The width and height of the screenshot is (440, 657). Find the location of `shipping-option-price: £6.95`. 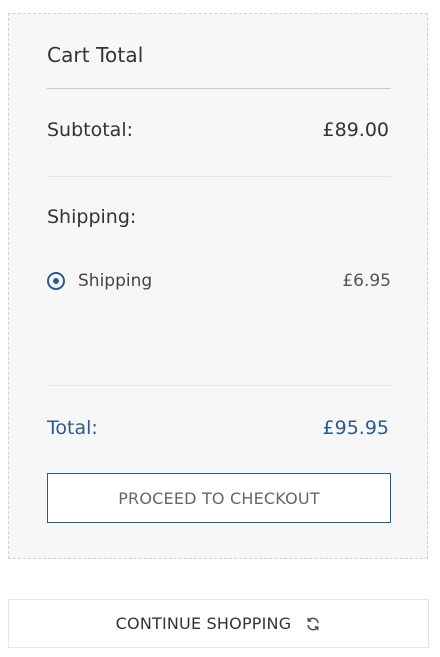

shipping-option-price: £6.95 is located at coordinates (366, 281).